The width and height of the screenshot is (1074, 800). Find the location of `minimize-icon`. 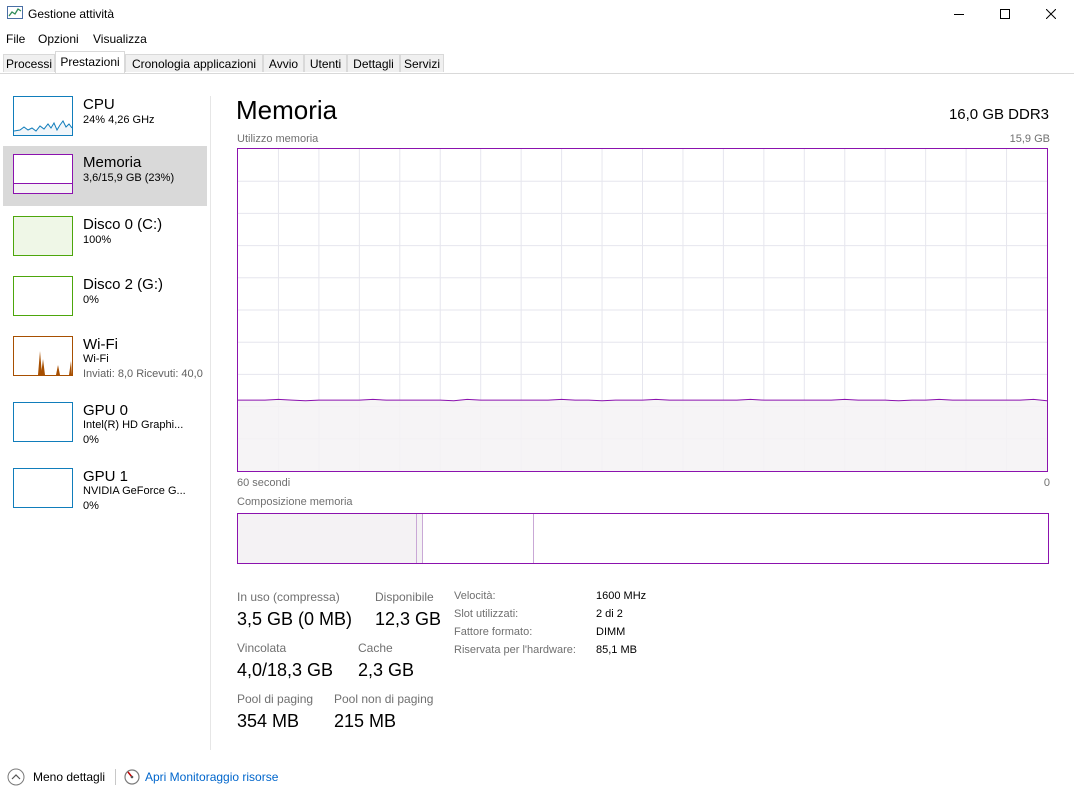

minimize-icon is located at coordinates (959, 14).